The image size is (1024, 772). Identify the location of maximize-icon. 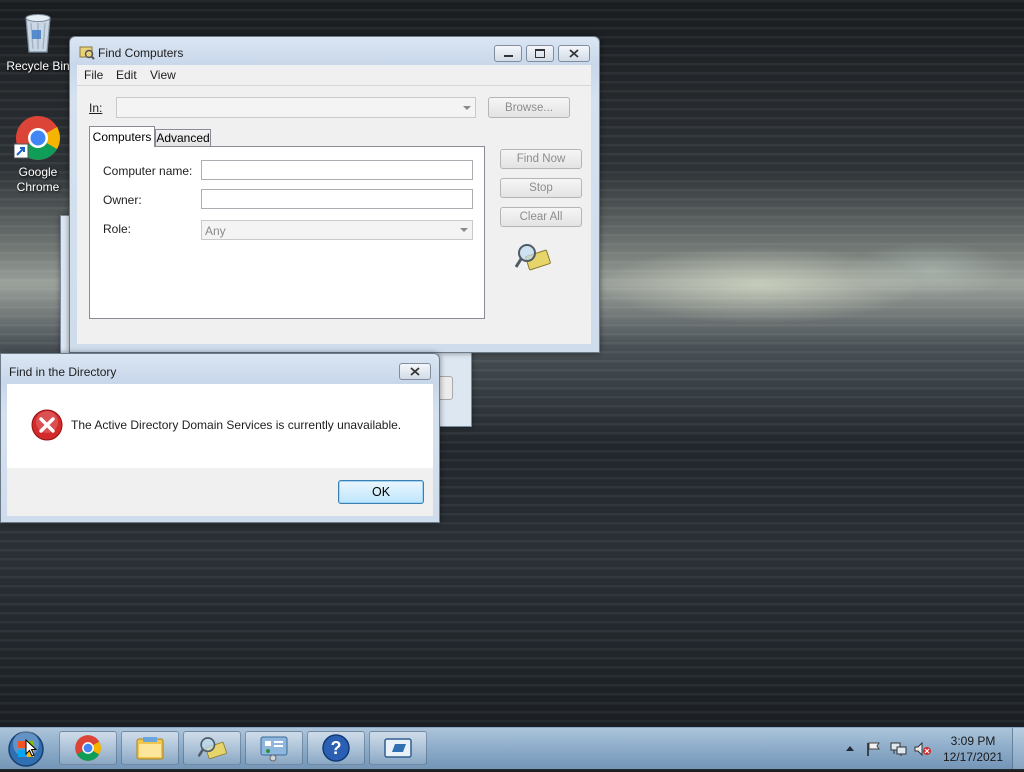
(540, 53).